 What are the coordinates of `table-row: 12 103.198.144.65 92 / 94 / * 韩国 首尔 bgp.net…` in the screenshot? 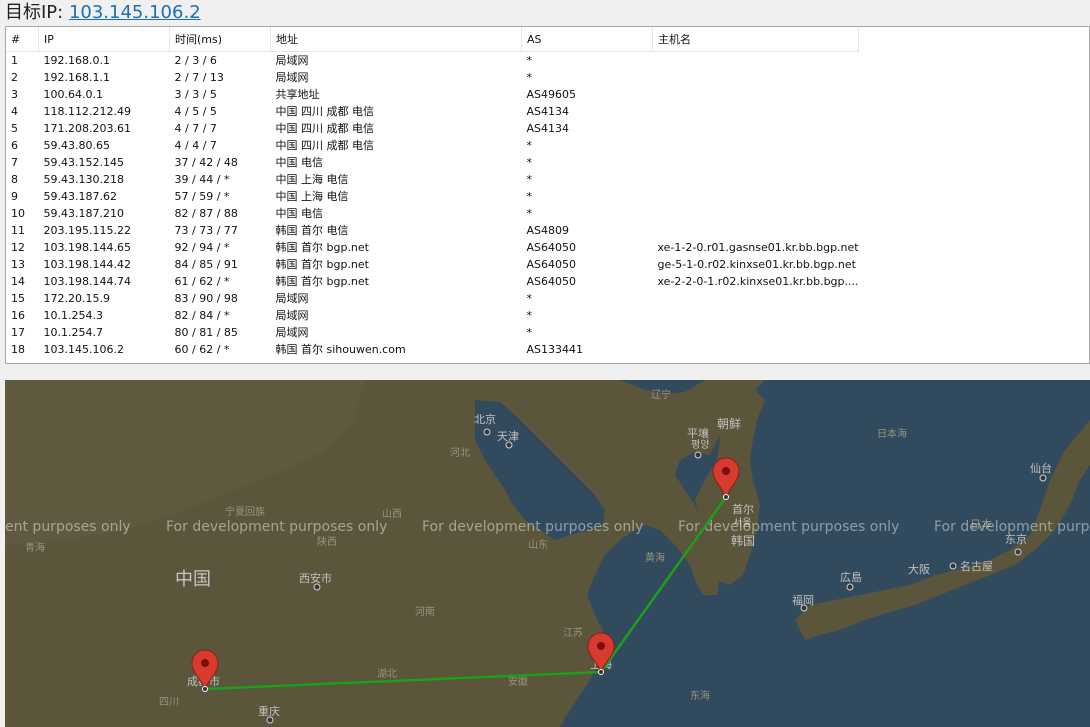 It's located at (432, 247).